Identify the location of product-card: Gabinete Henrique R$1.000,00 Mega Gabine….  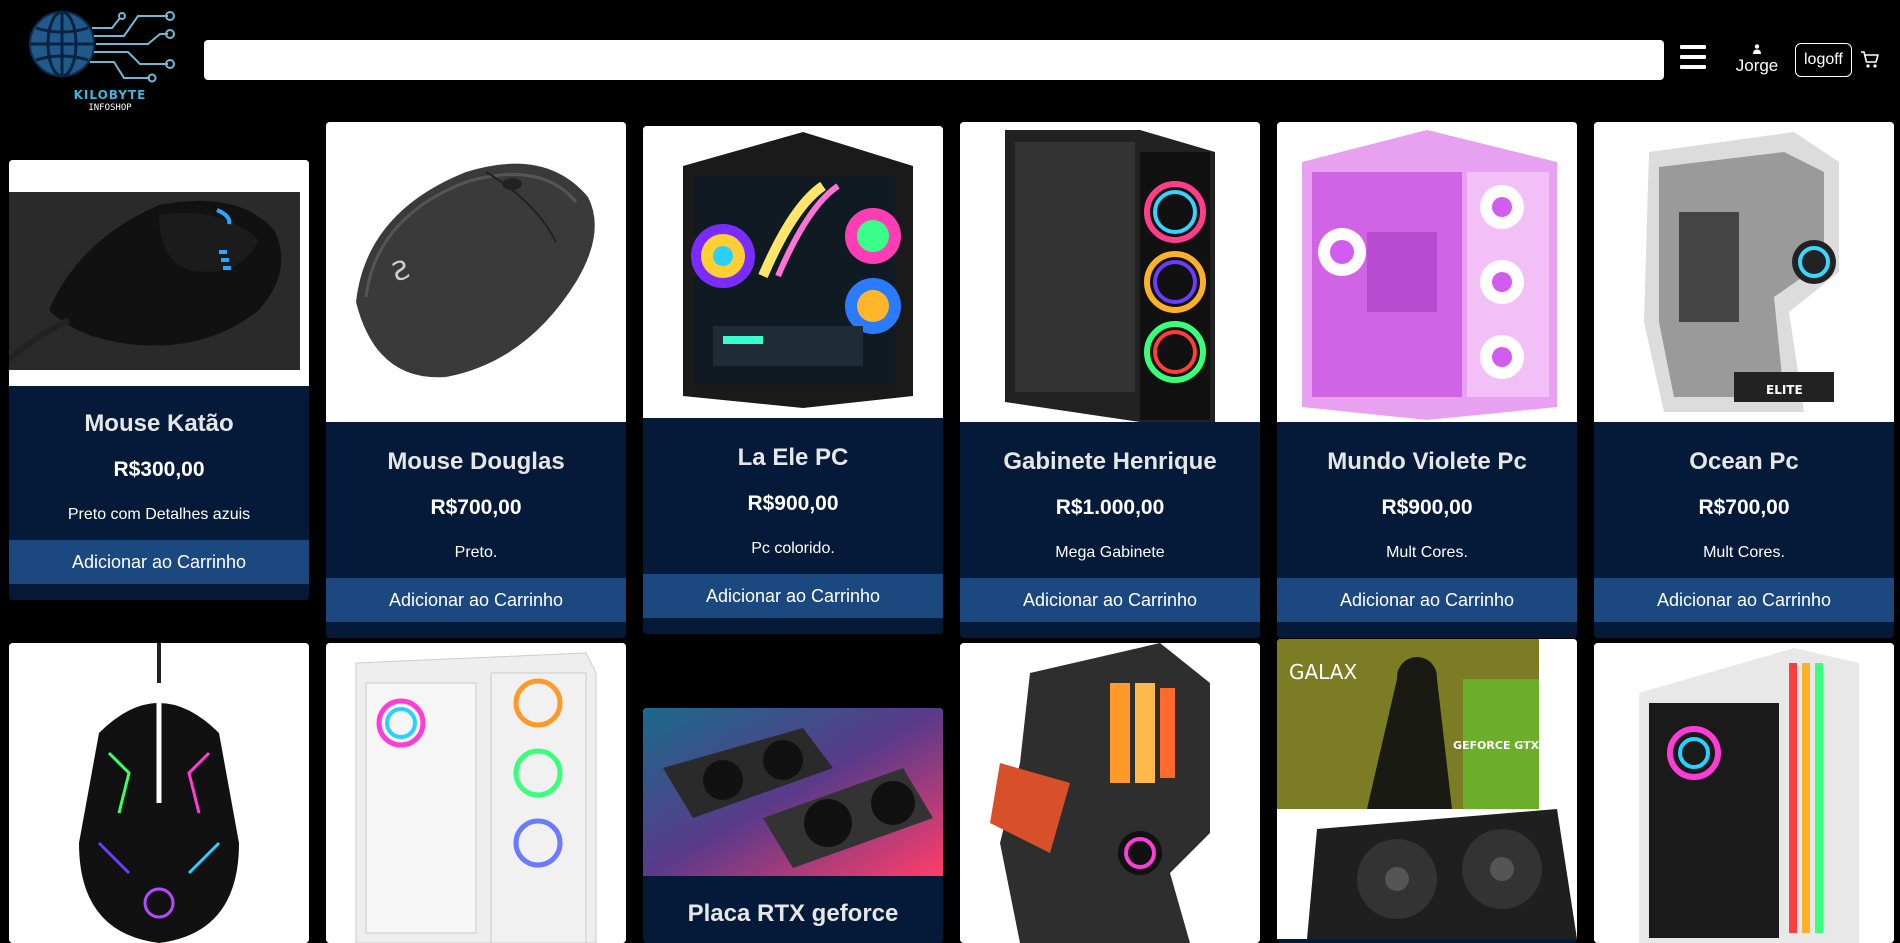
(1110, 380).